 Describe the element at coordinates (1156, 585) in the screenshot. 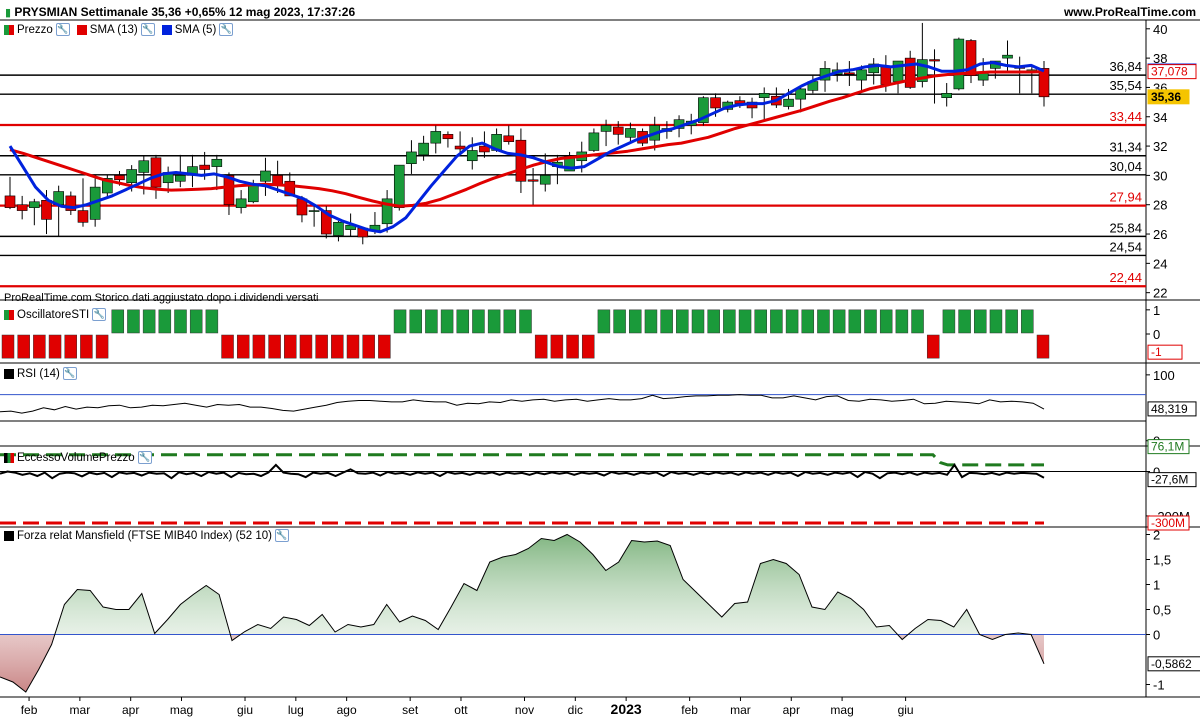

I see `y-tick-label: 1` at that location.